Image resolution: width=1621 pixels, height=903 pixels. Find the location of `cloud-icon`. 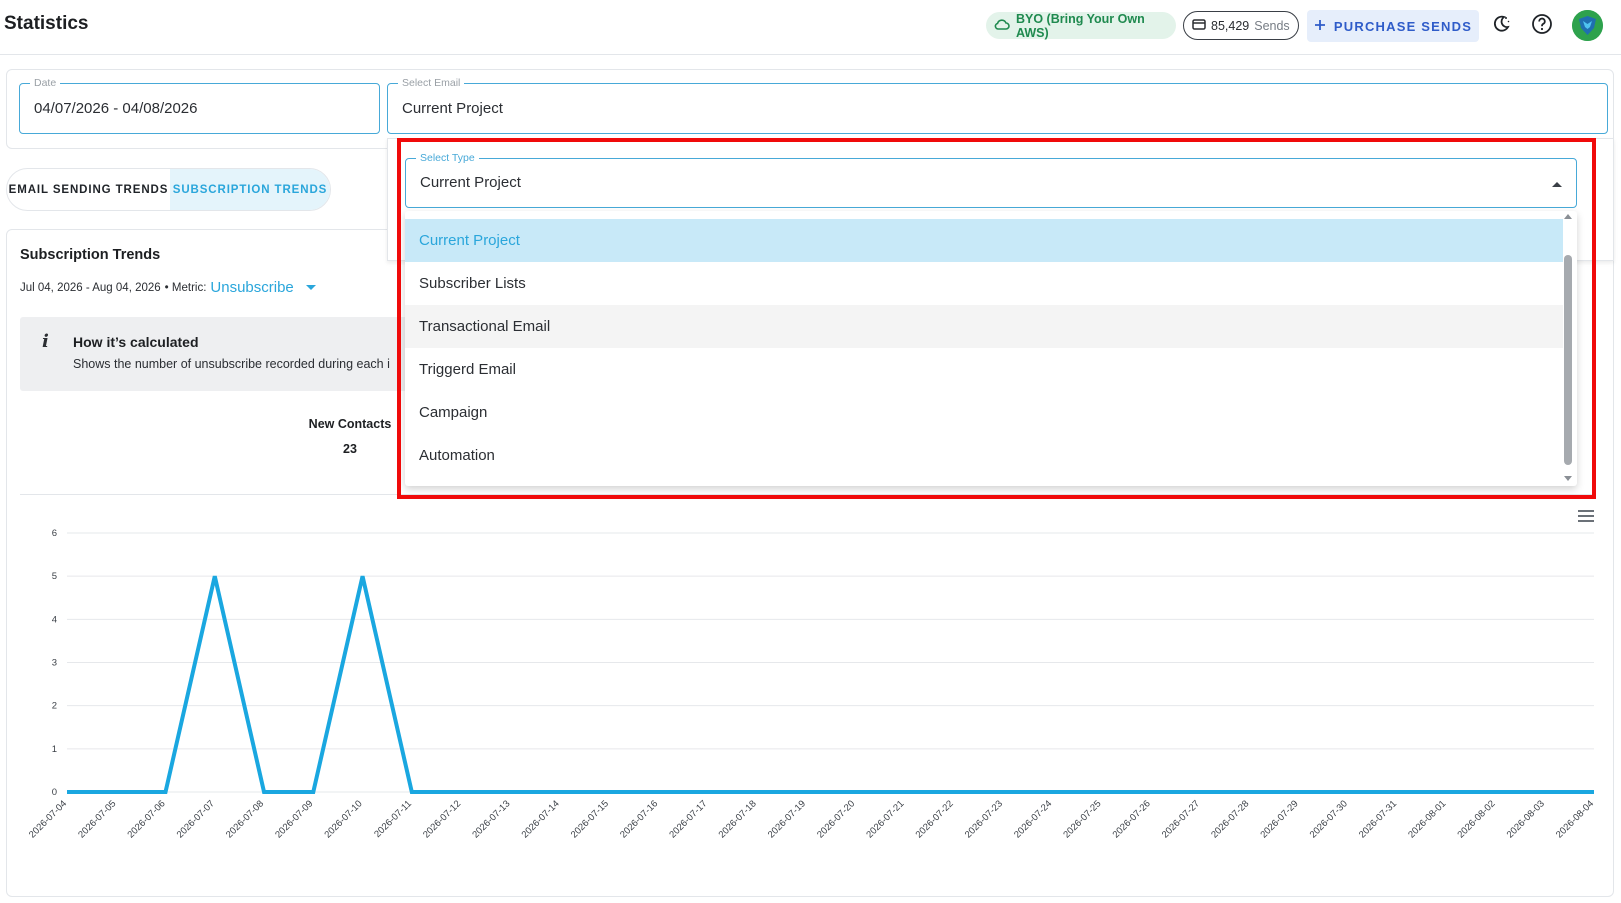

cloud-icon is located at coordinates (1002, 25).